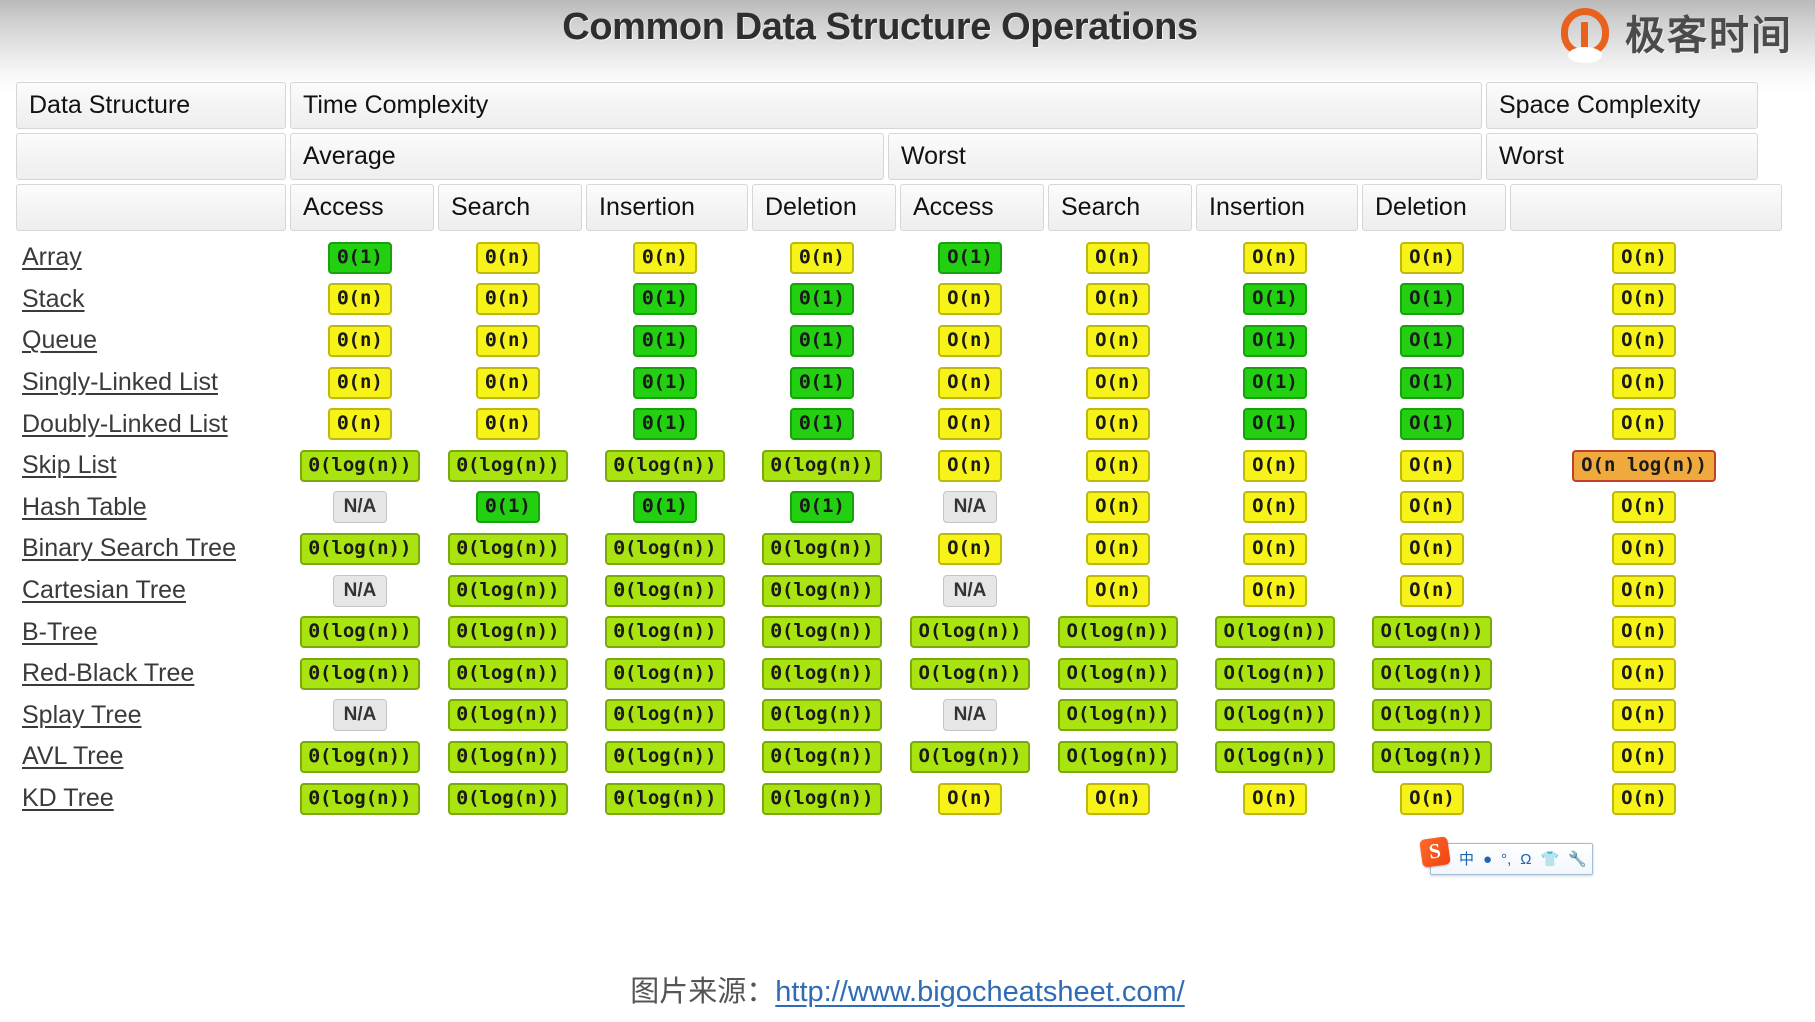 This screenshot has width=1815, height=1022. Describe the element at coordinates (970, 466) in the screenshot. I see `cell-worst-access: O(n)` at that location.